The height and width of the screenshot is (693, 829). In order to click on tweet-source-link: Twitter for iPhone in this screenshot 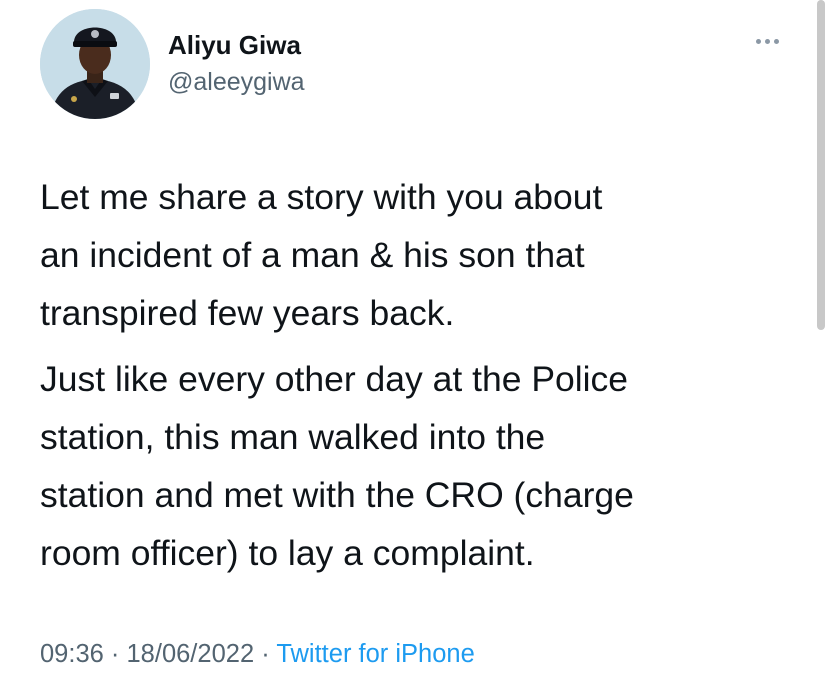, I will do `click(375, 654)`.